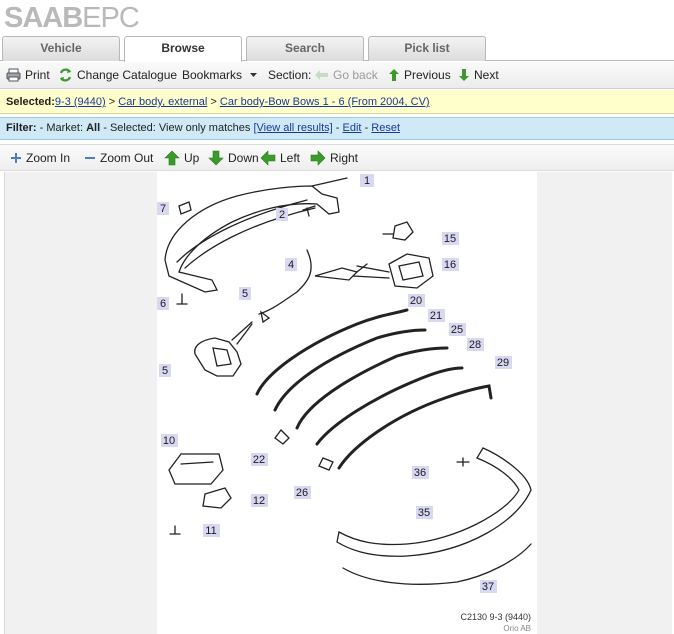 The height and width of the screenshot is (634, 674). I want to click on zoom-out-label: Zoom Out, so click(127, 157).